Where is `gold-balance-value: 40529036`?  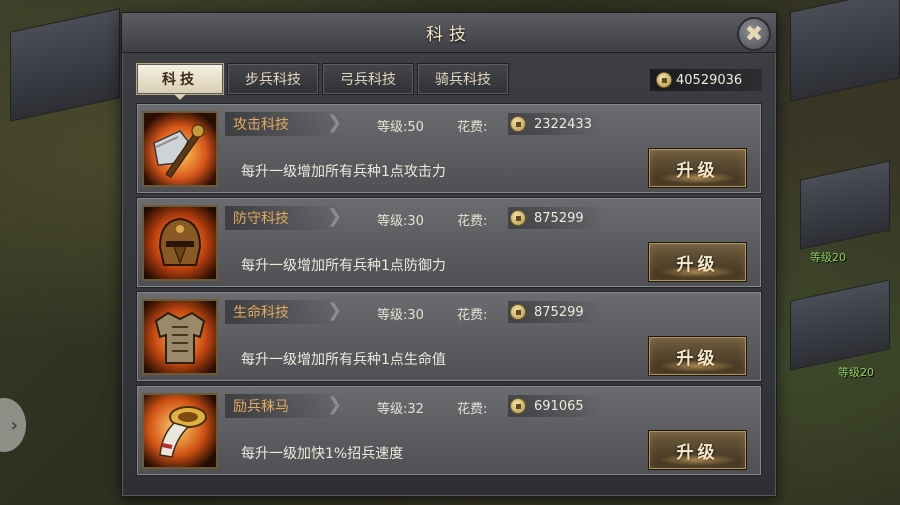 gold-balance-value: 40529036 is located at coordinates (709, 80).